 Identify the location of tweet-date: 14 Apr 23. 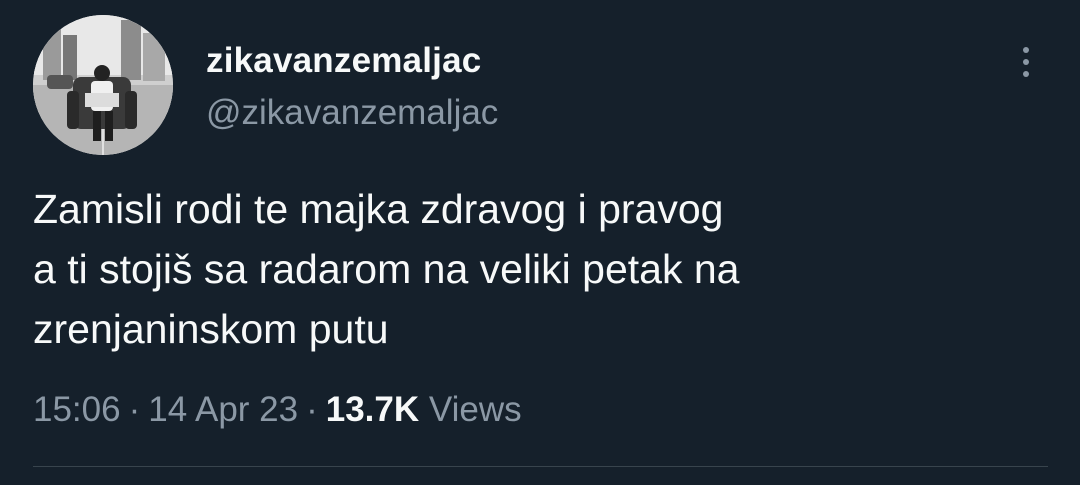
(223, 409).